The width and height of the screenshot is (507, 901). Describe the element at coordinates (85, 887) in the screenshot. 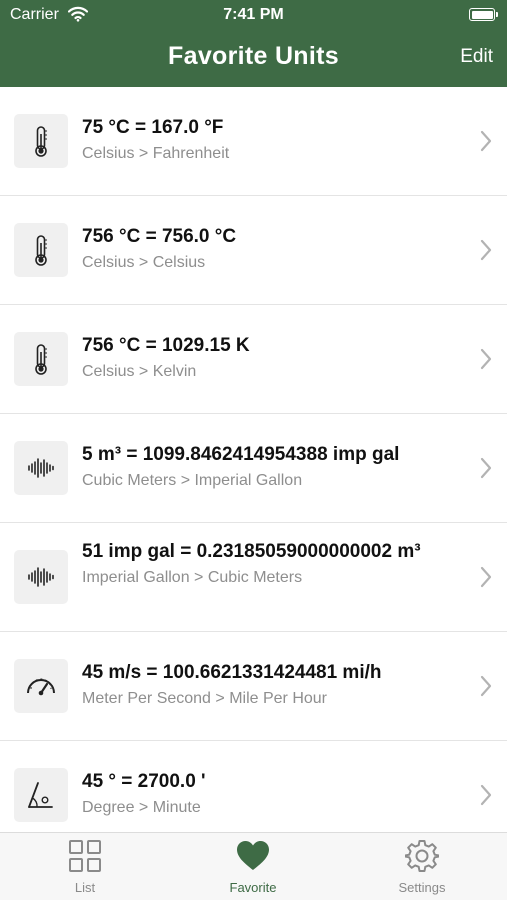

I see `tab-label: List` at that location.